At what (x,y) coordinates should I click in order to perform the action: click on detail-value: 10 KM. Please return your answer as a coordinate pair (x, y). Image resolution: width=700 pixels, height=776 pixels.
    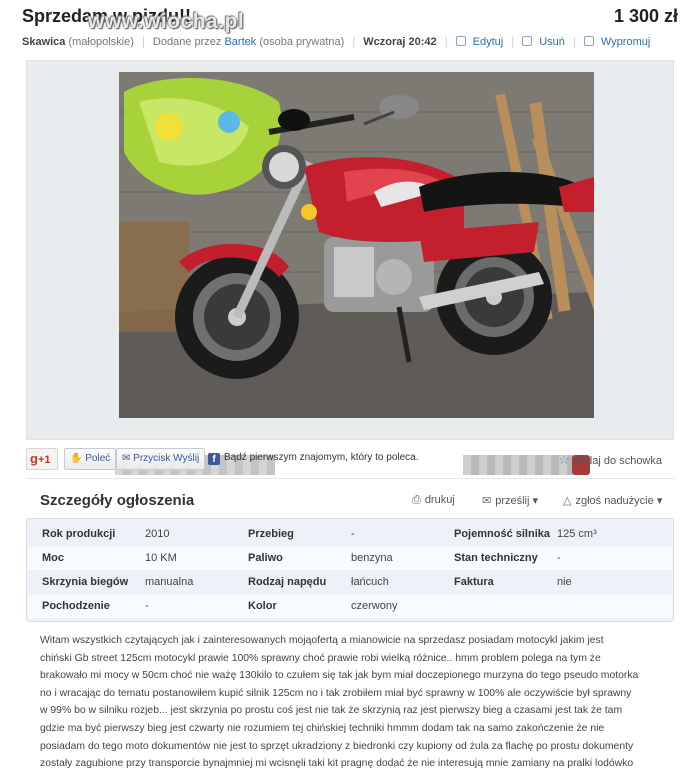
    Looking at the image, I should click on (161, 558).